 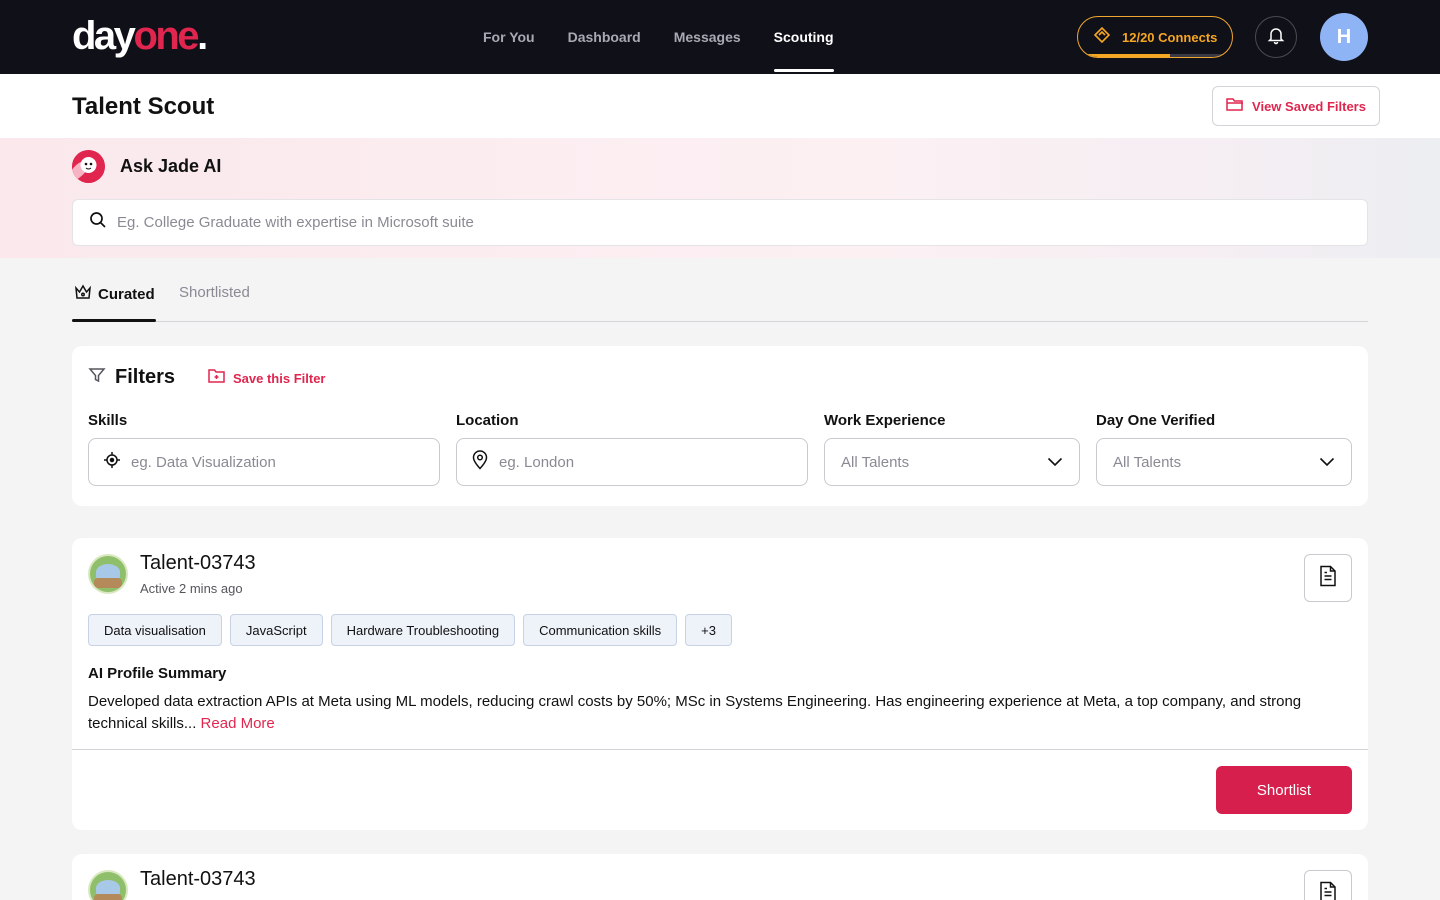 What do you see at coordinates (214, 292) in the screenshot?
I see `tab-shortlisted: Shortlisted` at bounding box center [214, 292].